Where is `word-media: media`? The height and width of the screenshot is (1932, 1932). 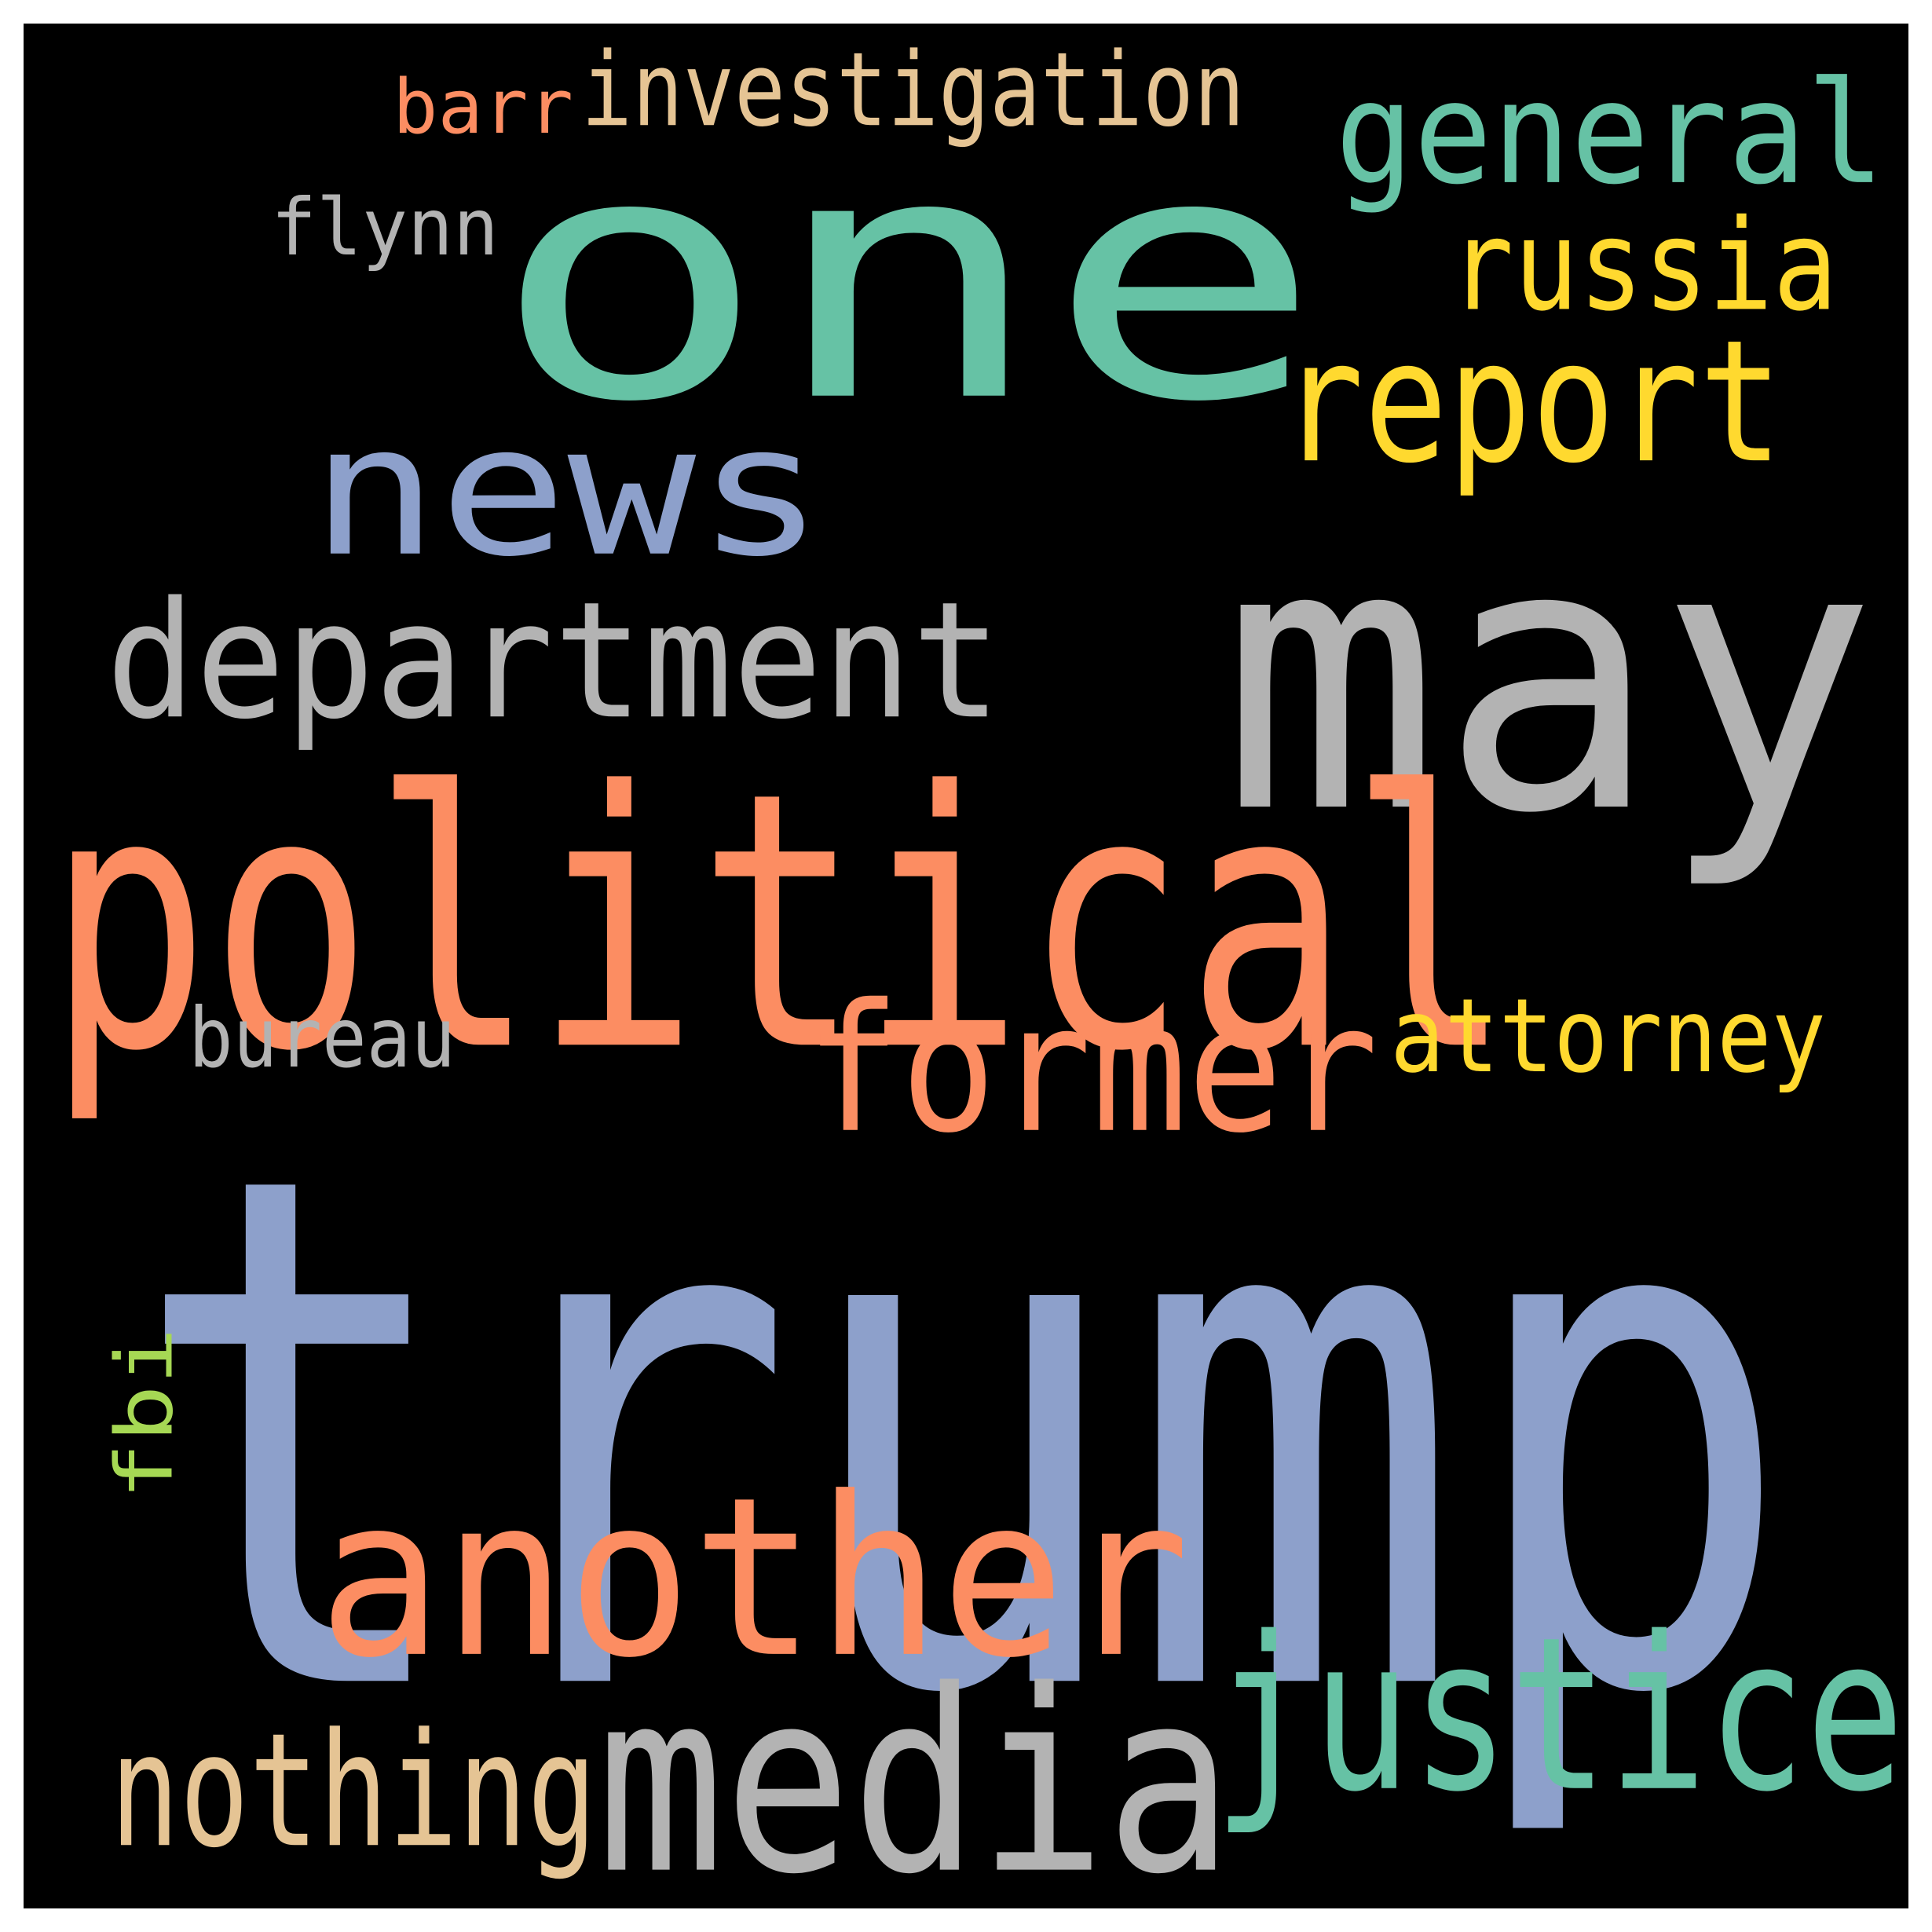 word-media: media is located at coordinates (915, 1772).